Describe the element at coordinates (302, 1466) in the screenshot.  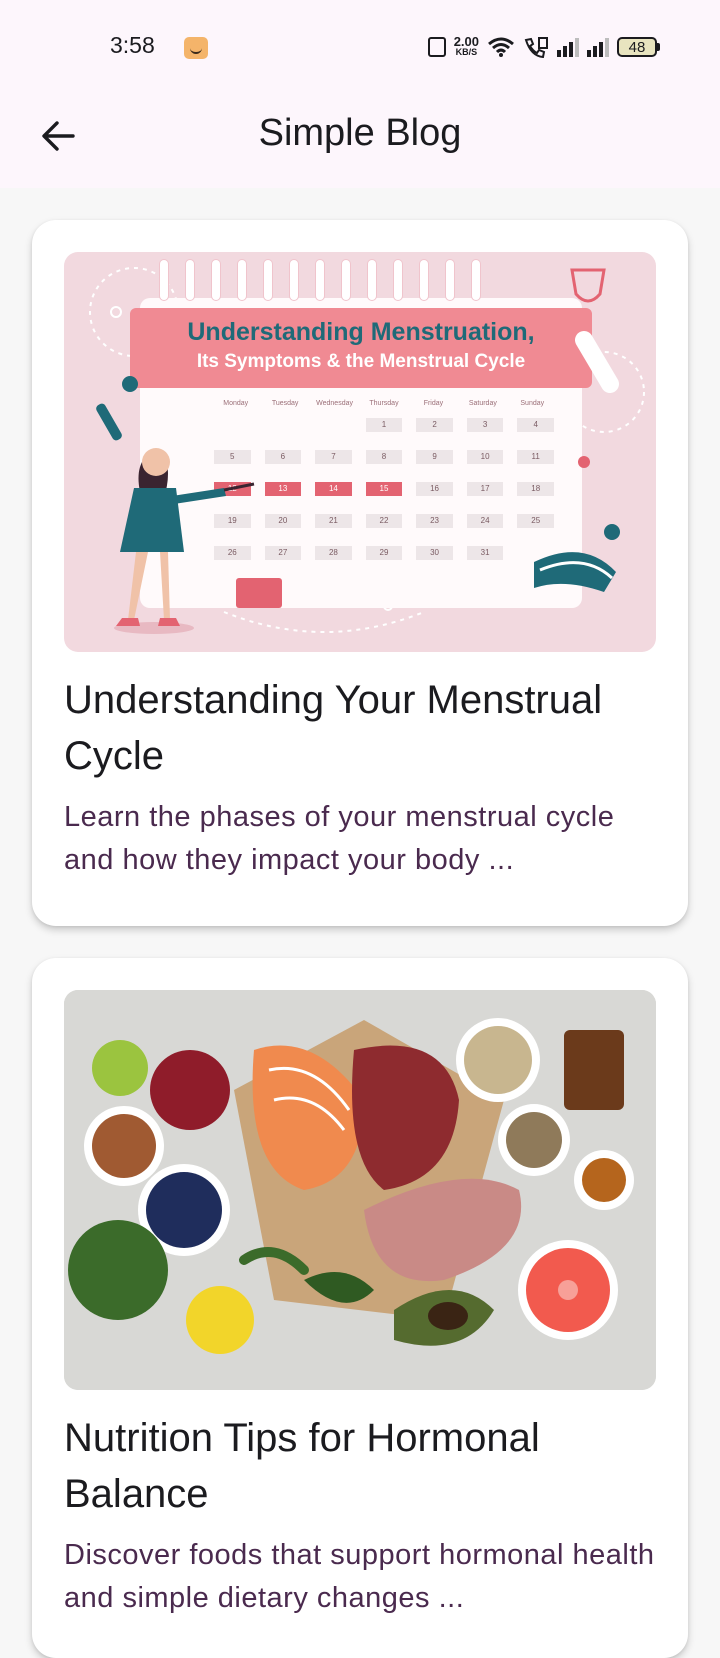
I see `post-title: Nutrition Tips for Hormonal Balance` at that location.